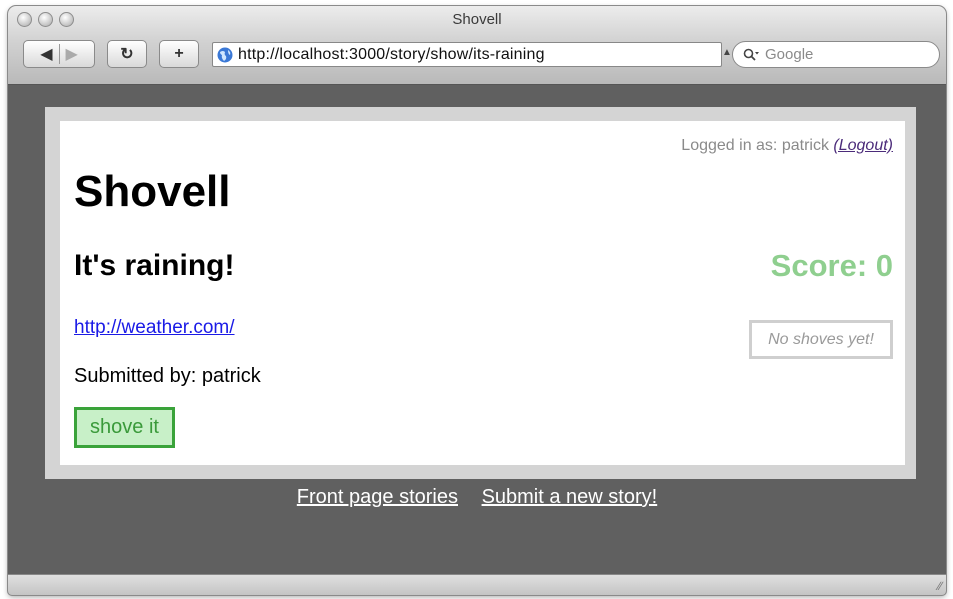 This screenshot has width=953, height=599. I want to click on add-bookmark-button: +, so click(179, 54).